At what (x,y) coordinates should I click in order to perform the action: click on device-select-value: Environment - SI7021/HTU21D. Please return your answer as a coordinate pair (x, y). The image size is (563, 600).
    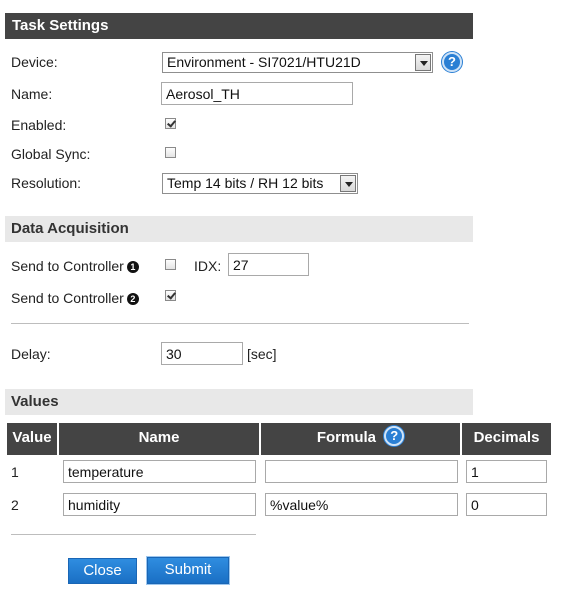
    Looking at the image, I should click on (264, 62).